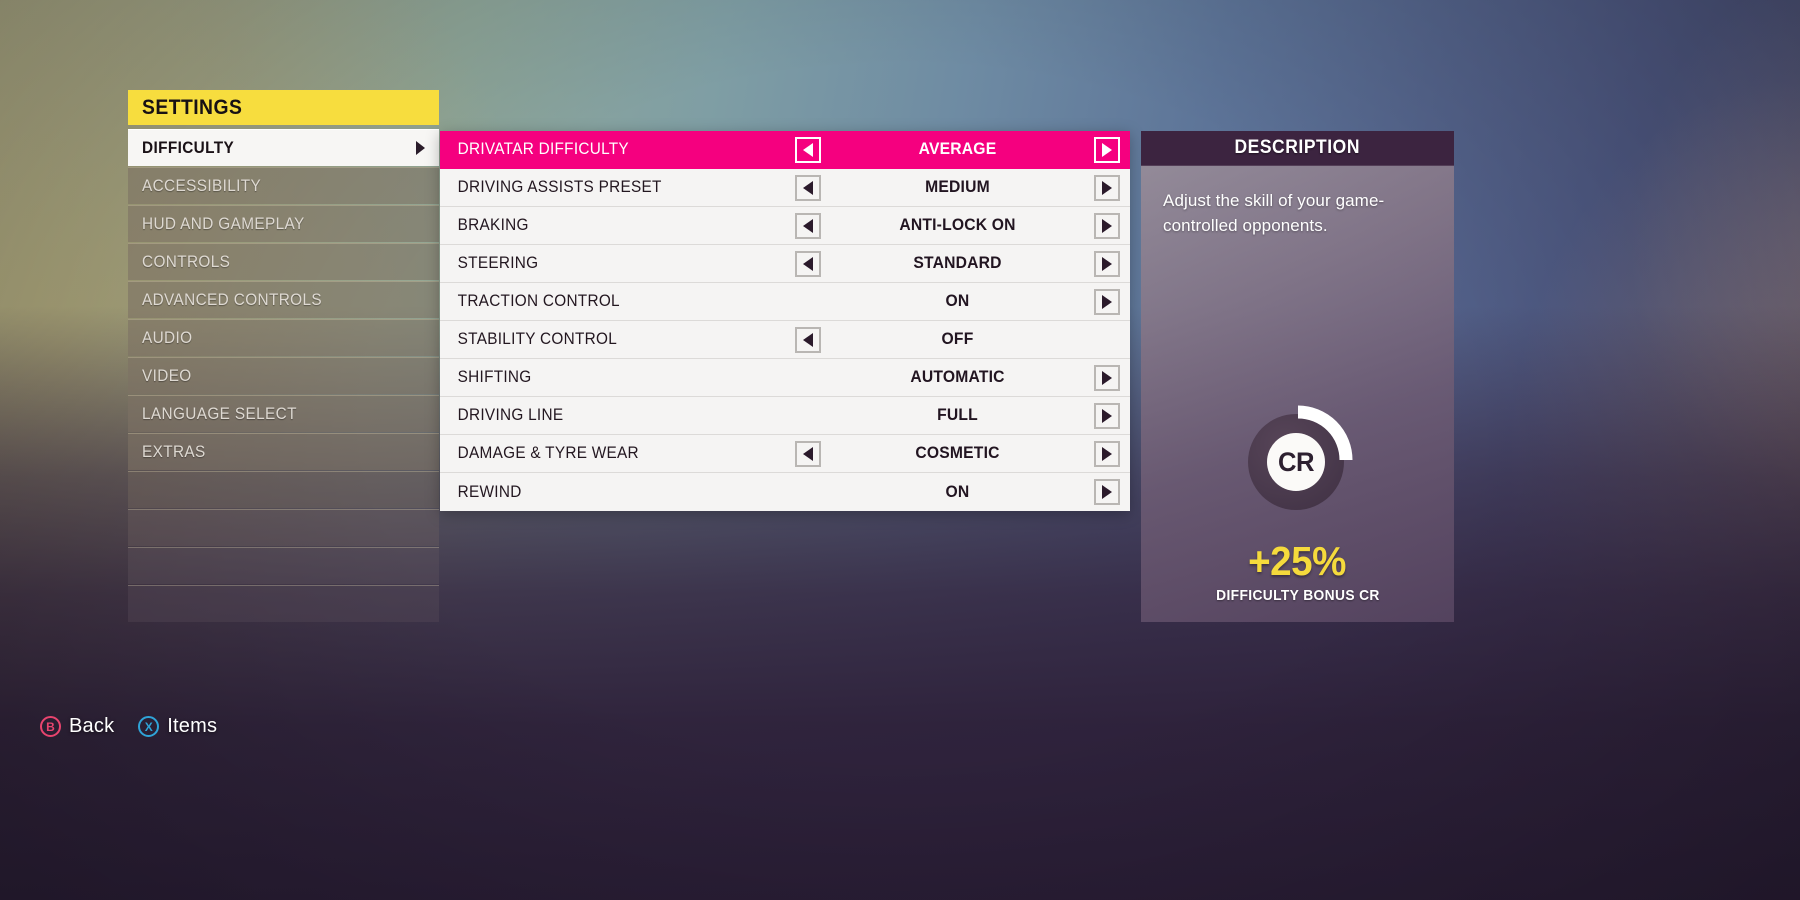 Image resolution: width=1800 pixels, height=900 pixels. I want to click on option-row: DAMAGE & TYRE WEAR COSMETIC, so click(785, 454).